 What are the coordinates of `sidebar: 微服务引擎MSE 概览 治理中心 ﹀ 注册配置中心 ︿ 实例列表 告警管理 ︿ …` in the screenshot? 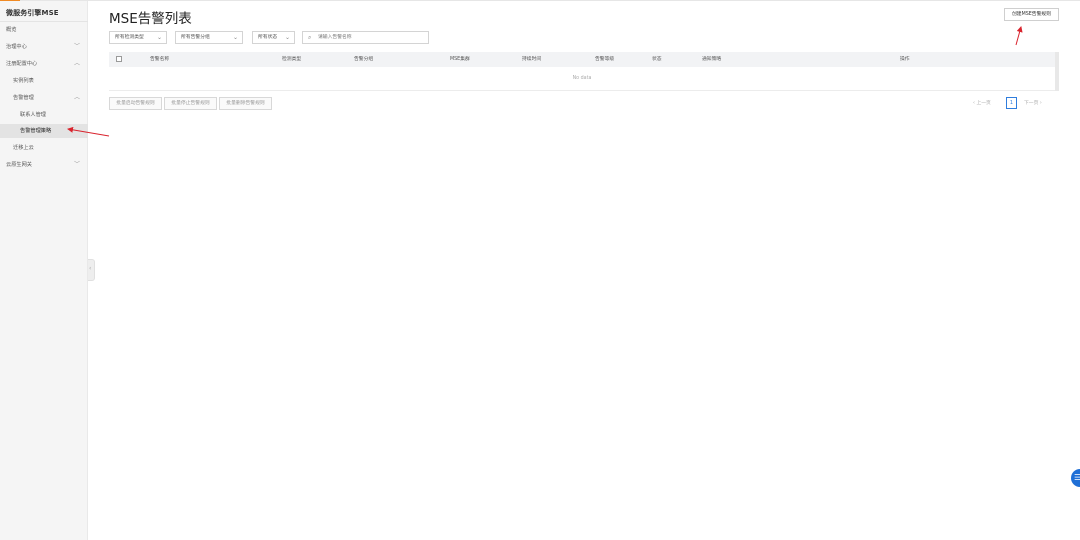 It's located at (44, 270).